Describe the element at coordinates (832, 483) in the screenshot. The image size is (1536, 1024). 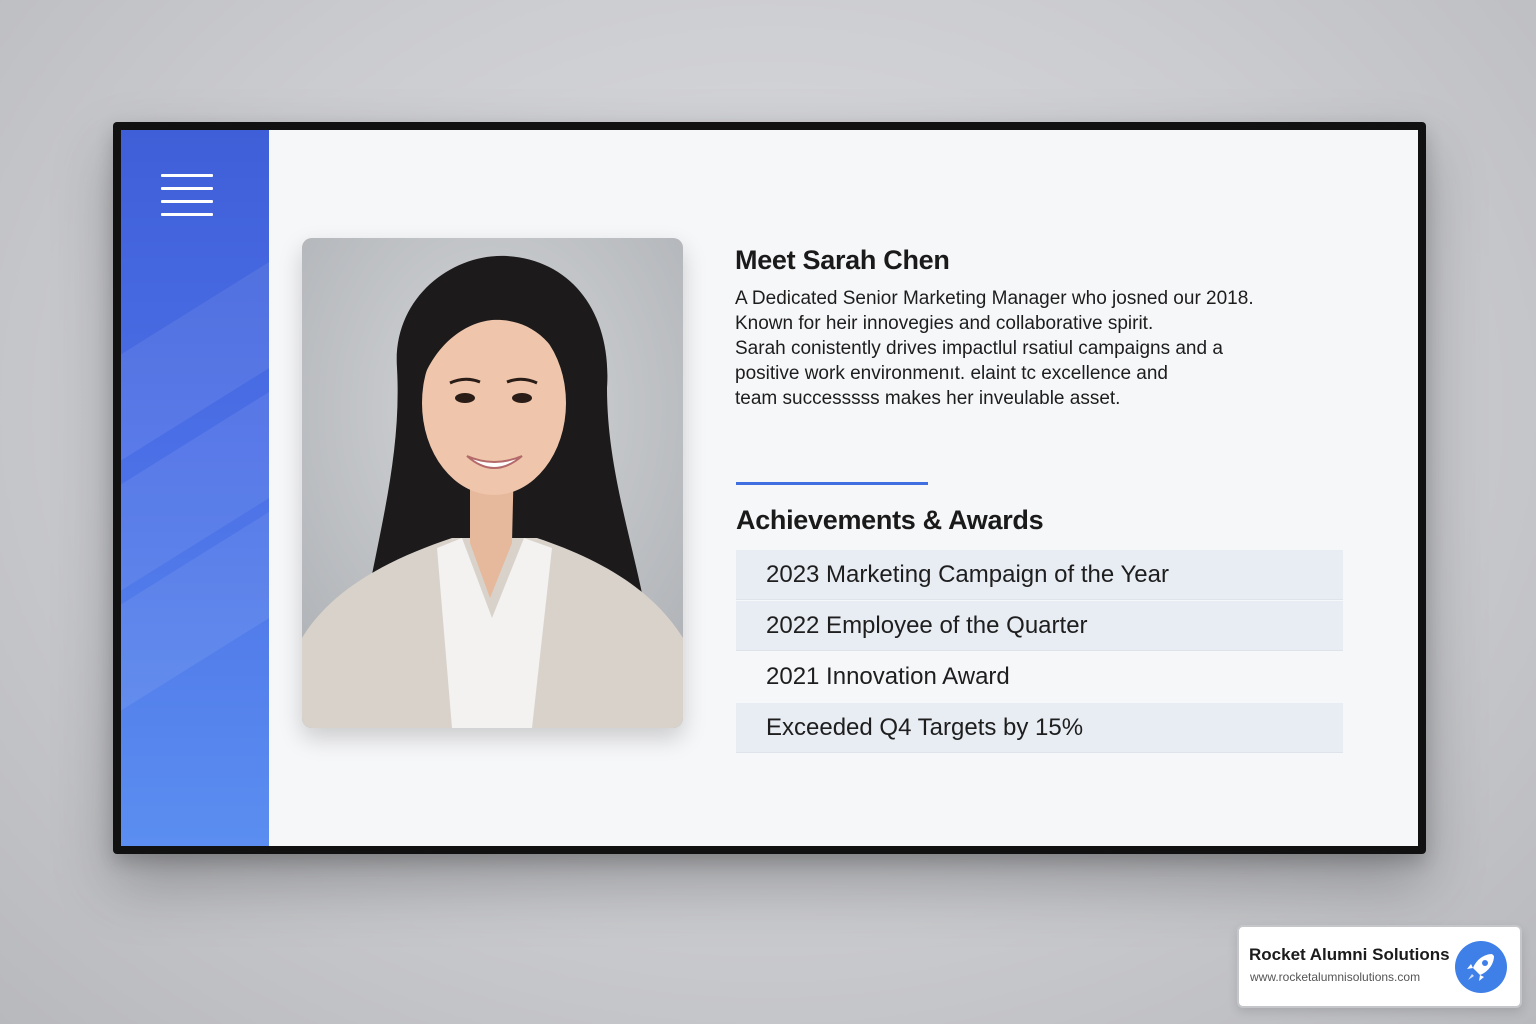
I see `section-divider` at that location.